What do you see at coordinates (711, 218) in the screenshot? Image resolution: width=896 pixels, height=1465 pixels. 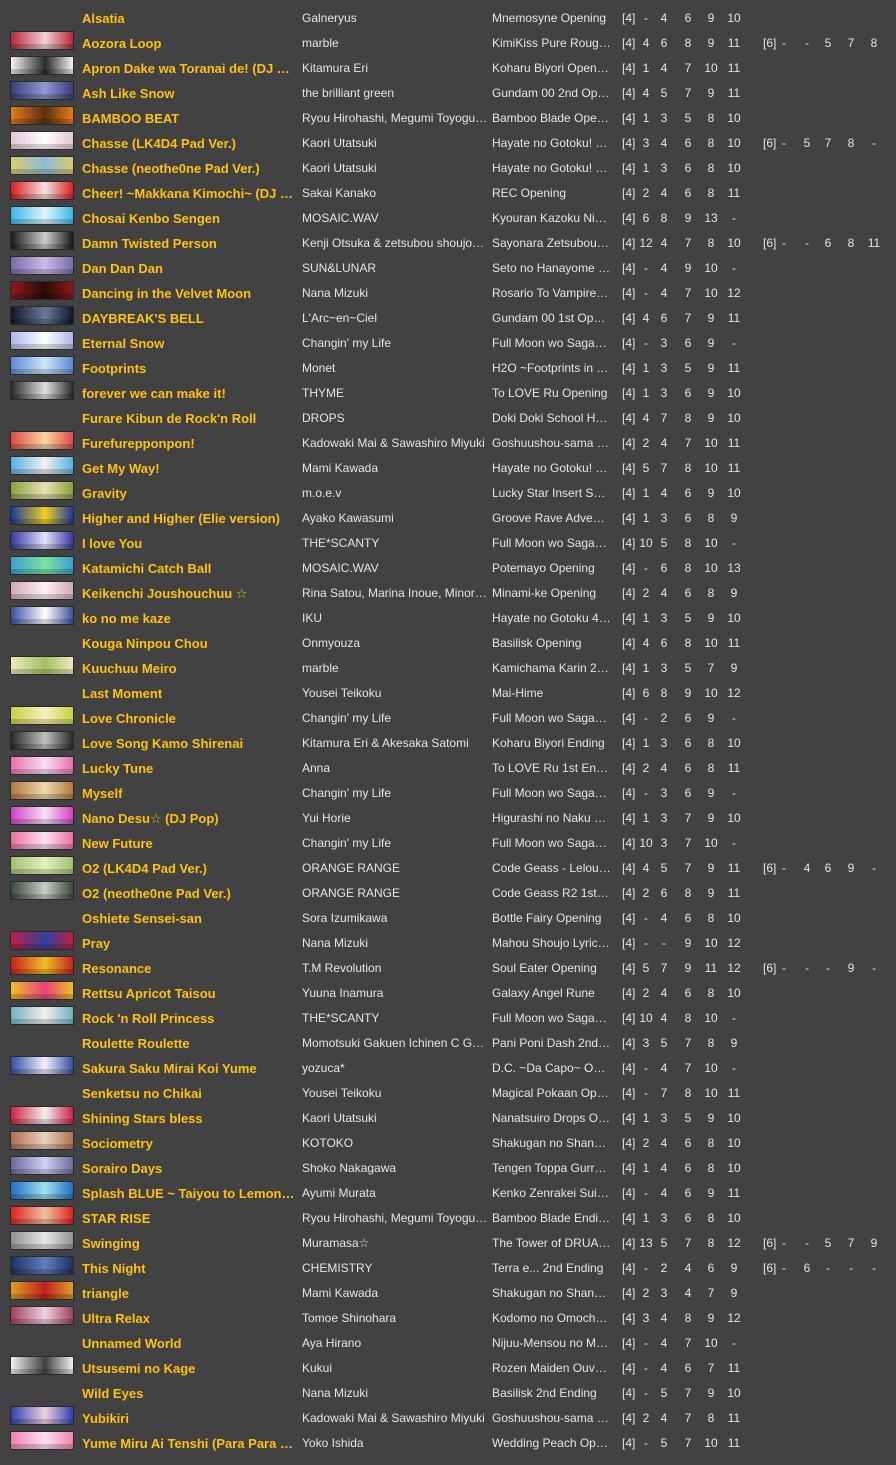 I see `level-4key-4: 13` at bounding box center [711, 218].